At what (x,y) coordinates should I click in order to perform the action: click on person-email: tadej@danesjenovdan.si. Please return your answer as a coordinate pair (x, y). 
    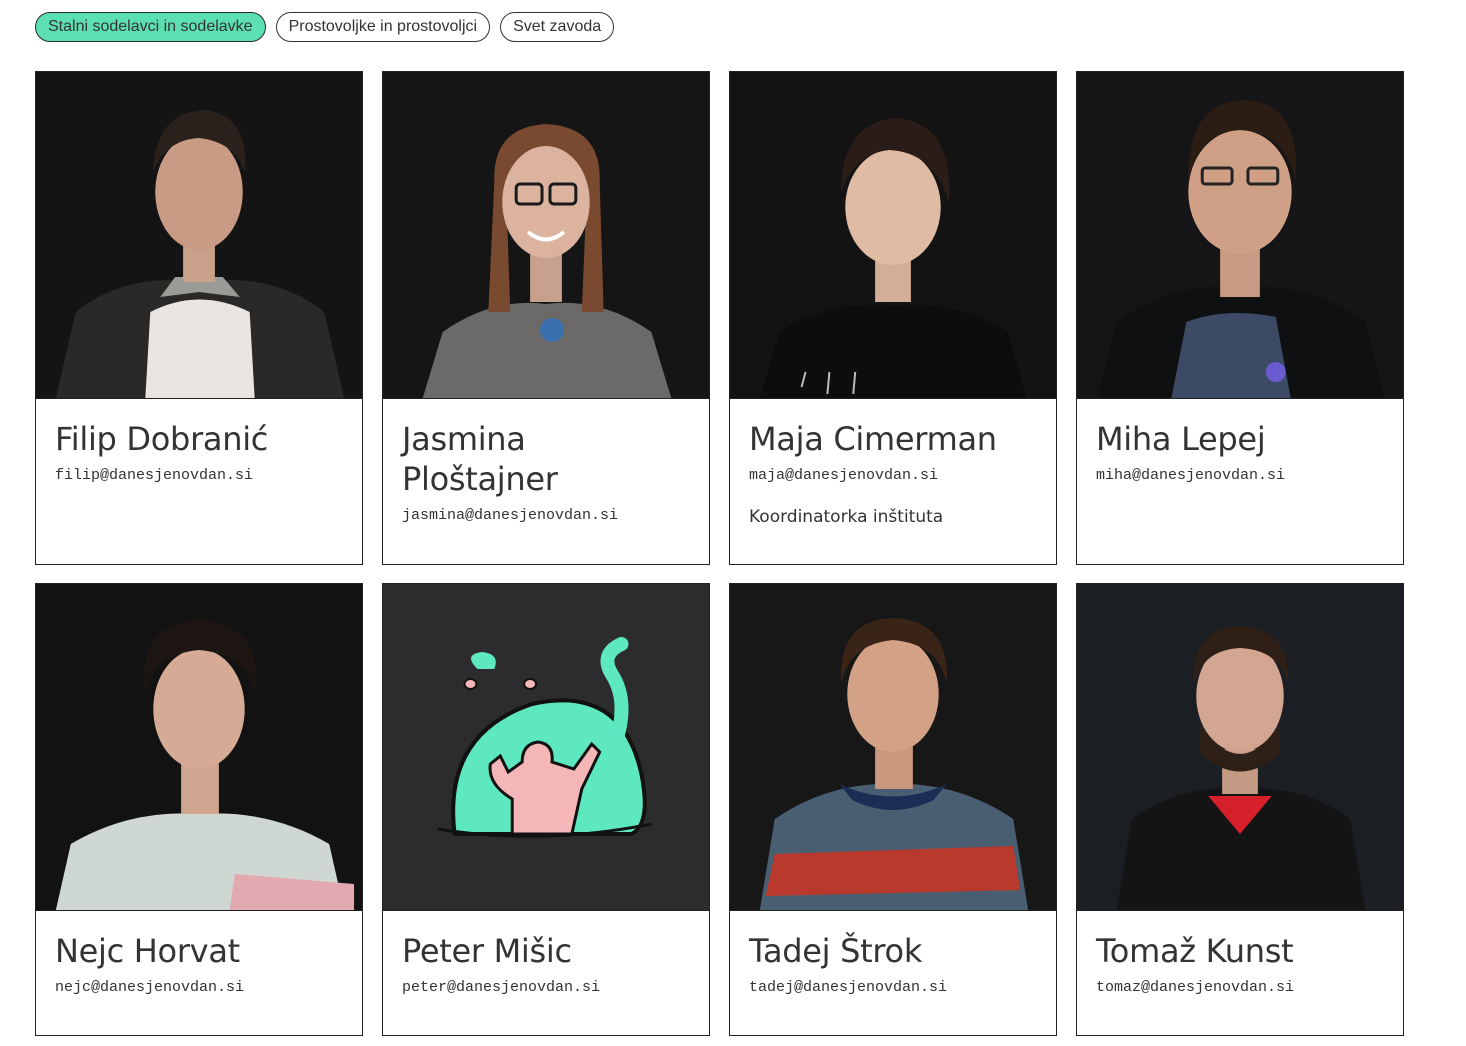
    Looking at the image, I should click on (893, 988).